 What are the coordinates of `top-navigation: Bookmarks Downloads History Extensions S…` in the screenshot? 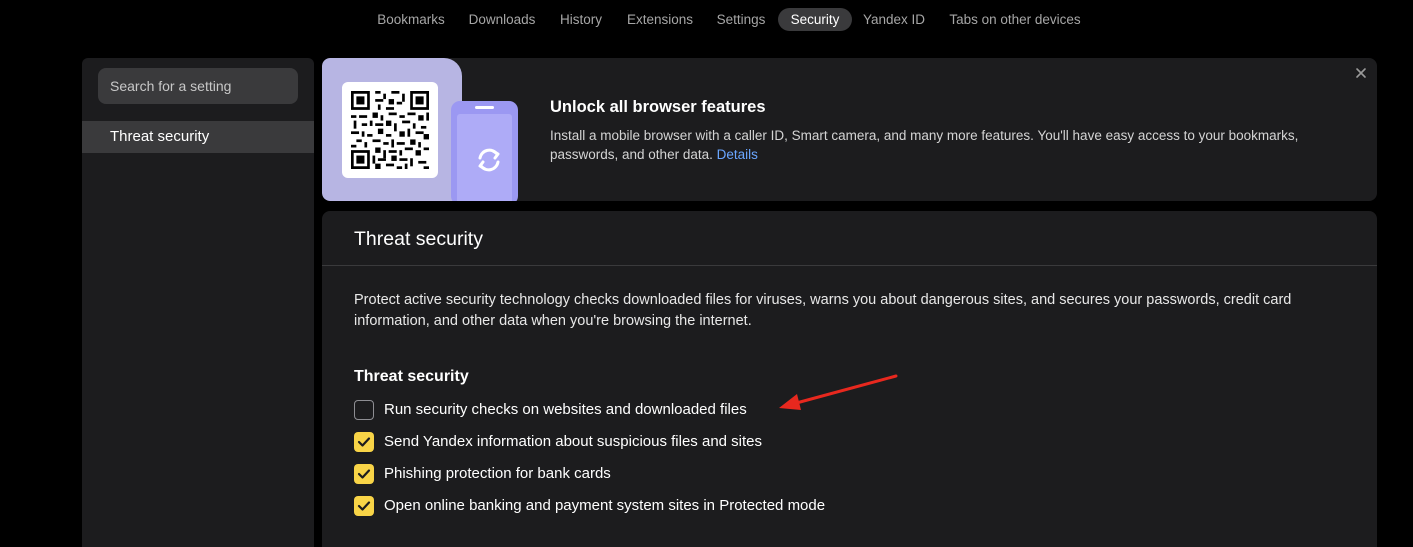 It's located at (706, 20).